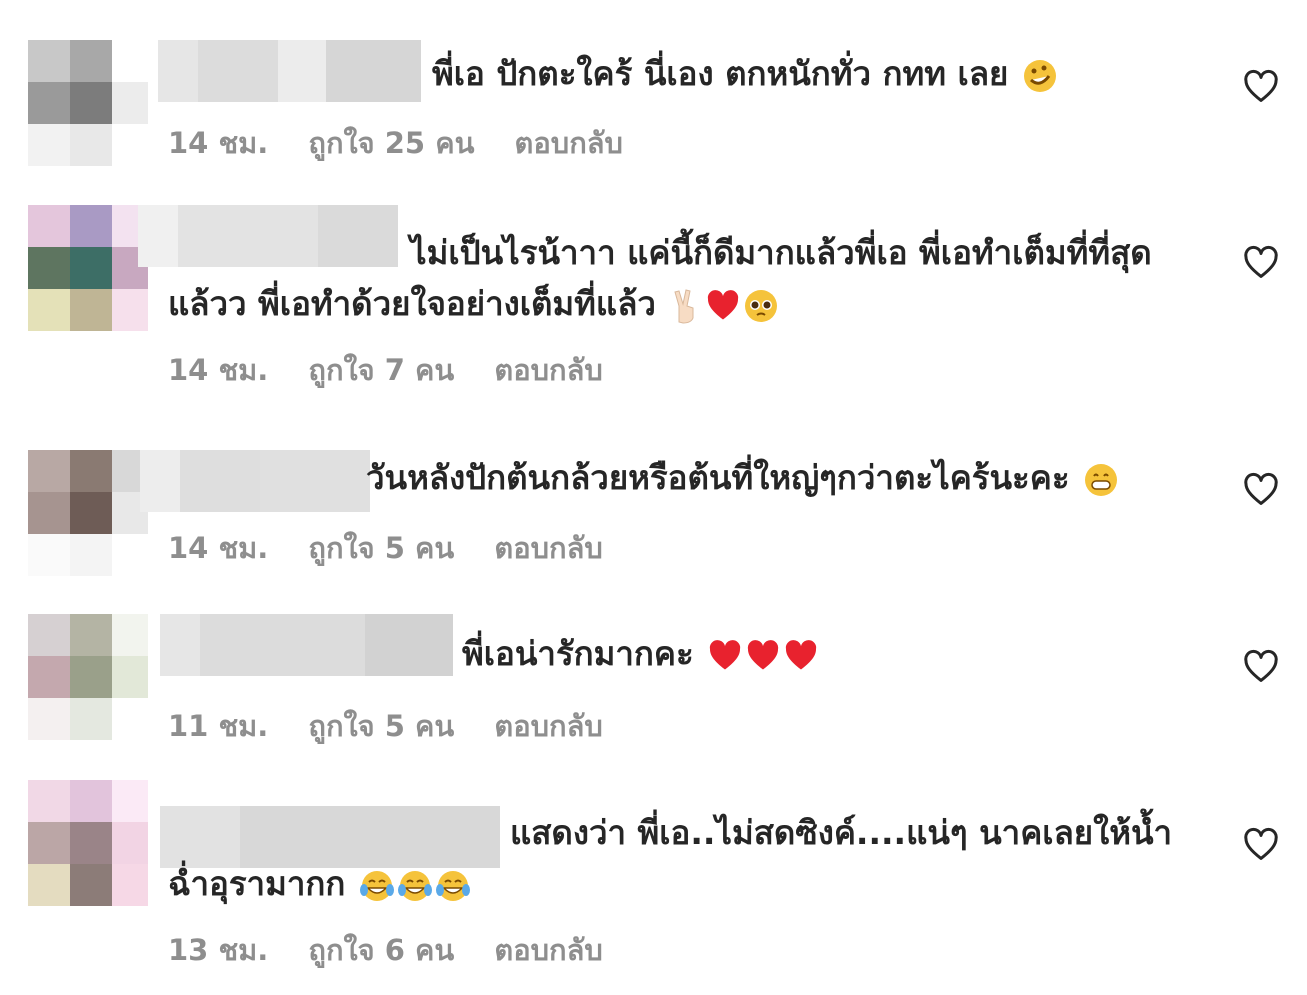 The width and height of the screenshot is (1307, 995). I want to click on comment-likes: ถูกใจ 6 คน, so click(381, 950).